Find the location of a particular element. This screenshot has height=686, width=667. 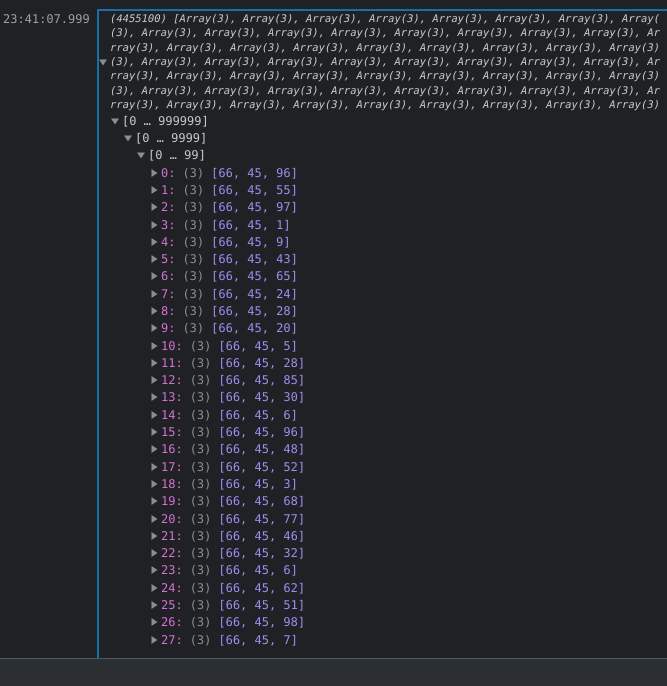

array-summary-line: (4455100) [Array(3), Array(3), Array(3), Array(3), Array(3), Array(3), Array(3), Array( is located at coordinates (385, 19).